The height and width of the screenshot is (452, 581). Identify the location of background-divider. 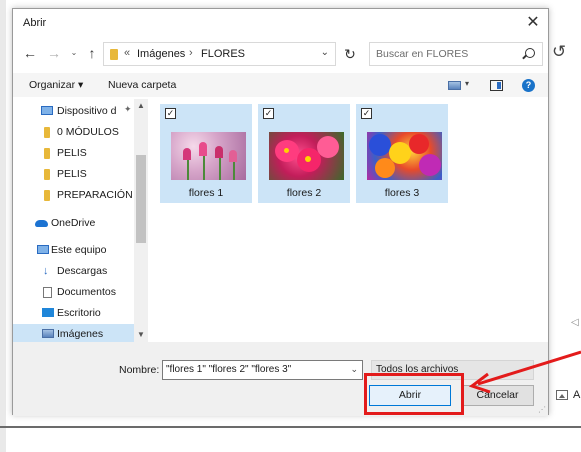
(290, 427).